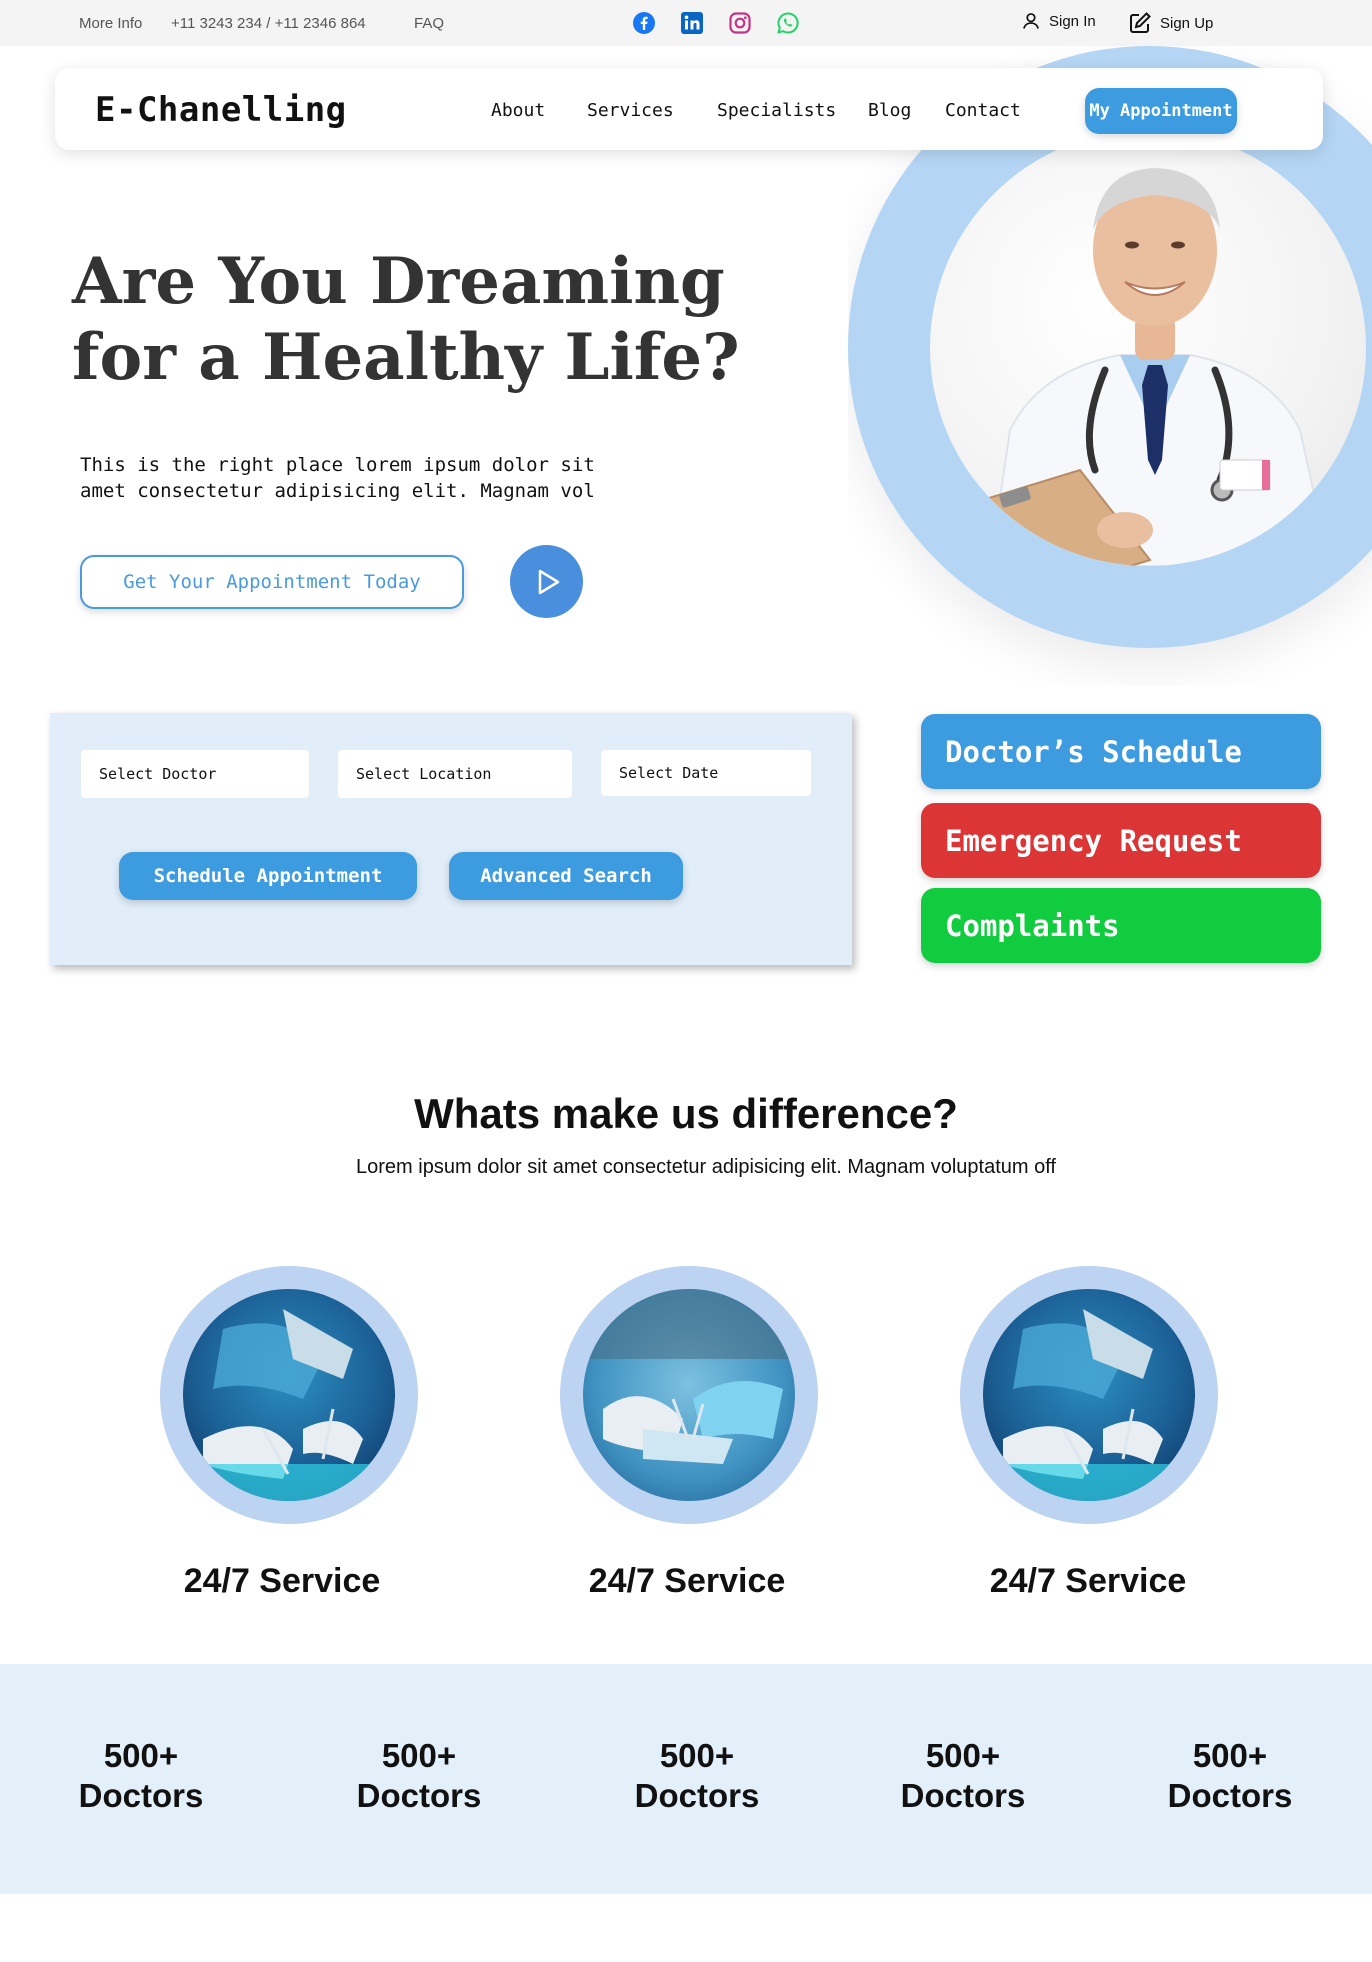  Describe the element at coordinates (889, 110) in the screenshot. I see `nav-link-blog: Blog` at that location.